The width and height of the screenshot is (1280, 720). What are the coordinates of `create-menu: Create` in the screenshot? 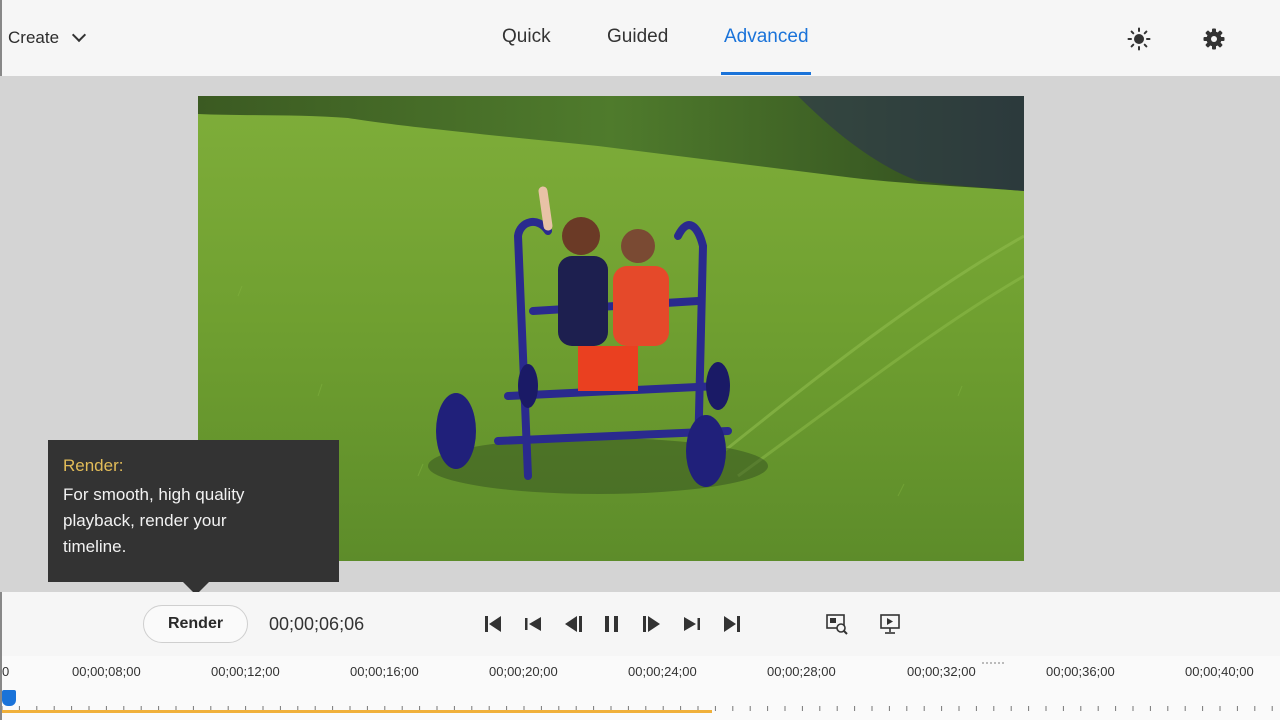 It's located at (45, 38).